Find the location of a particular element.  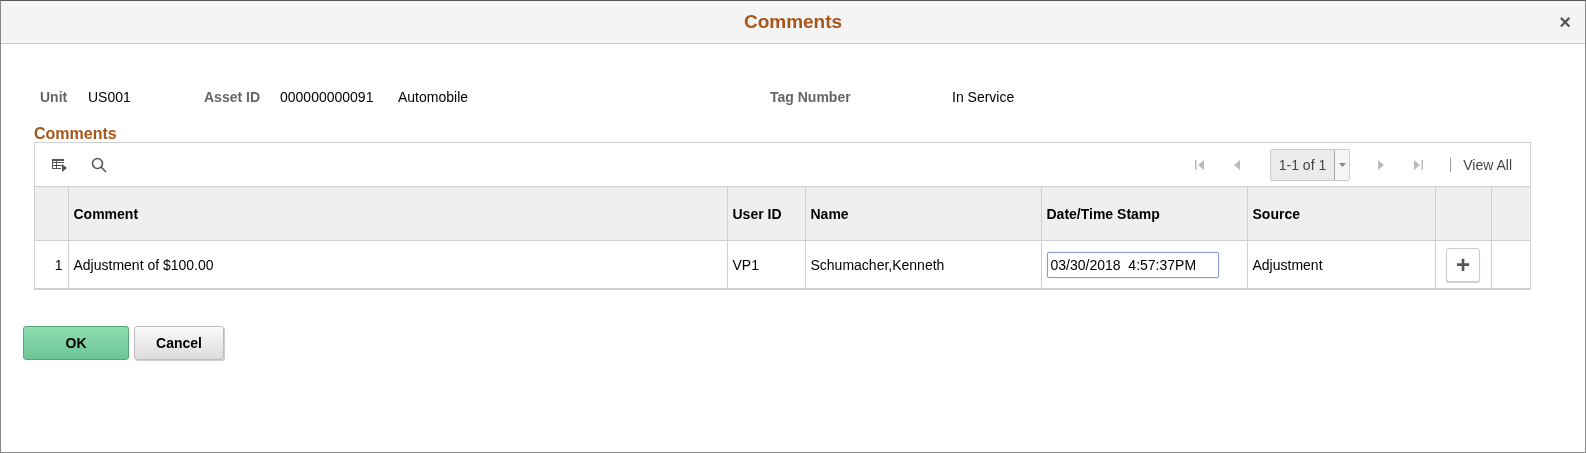

table-cell: Schumacher,Kenneth is located at coordinates (923, 264).